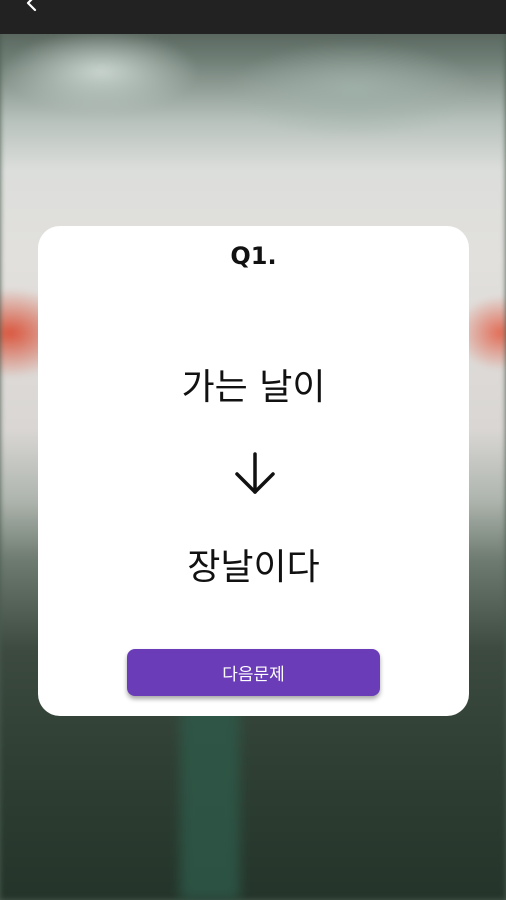 The image size is (506, 900). Describe the element at coordinates (253, 387) in the screenshot. I see `proverb-first-half: 가는 날이` at that location.